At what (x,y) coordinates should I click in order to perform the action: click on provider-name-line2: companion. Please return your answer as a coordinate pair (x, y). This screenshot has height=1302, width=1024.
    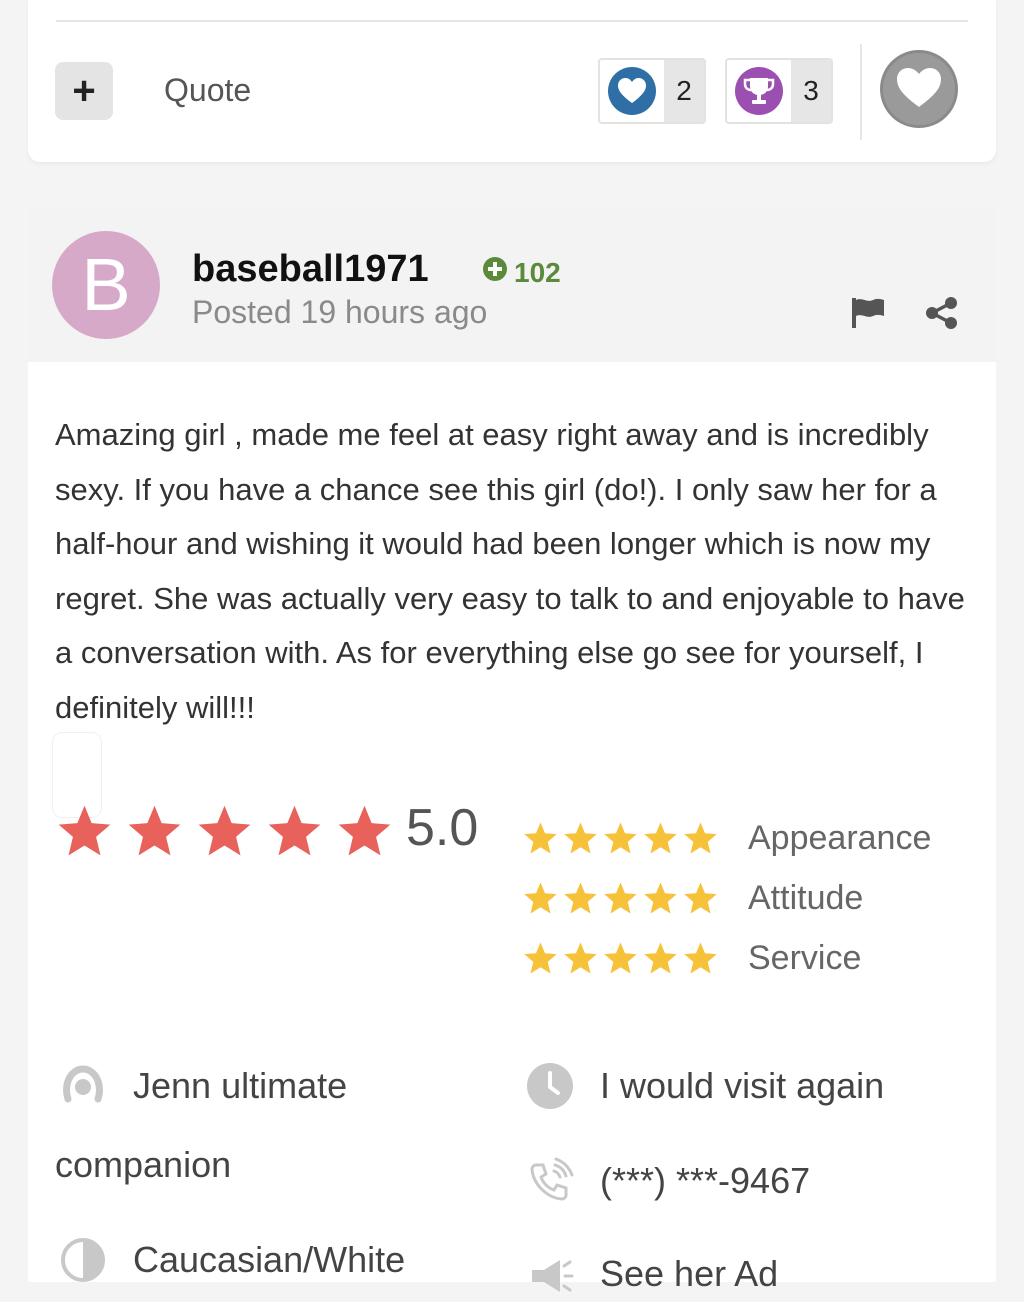
    Looking at the image, I should click on (143, 1164).